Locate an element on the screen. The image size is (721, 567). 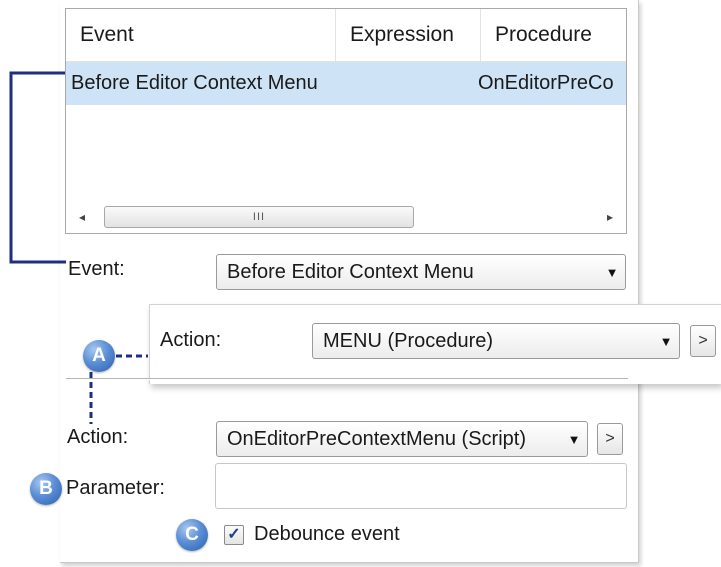
parameter-label: Parameter: is located at coordinates (115, 488).